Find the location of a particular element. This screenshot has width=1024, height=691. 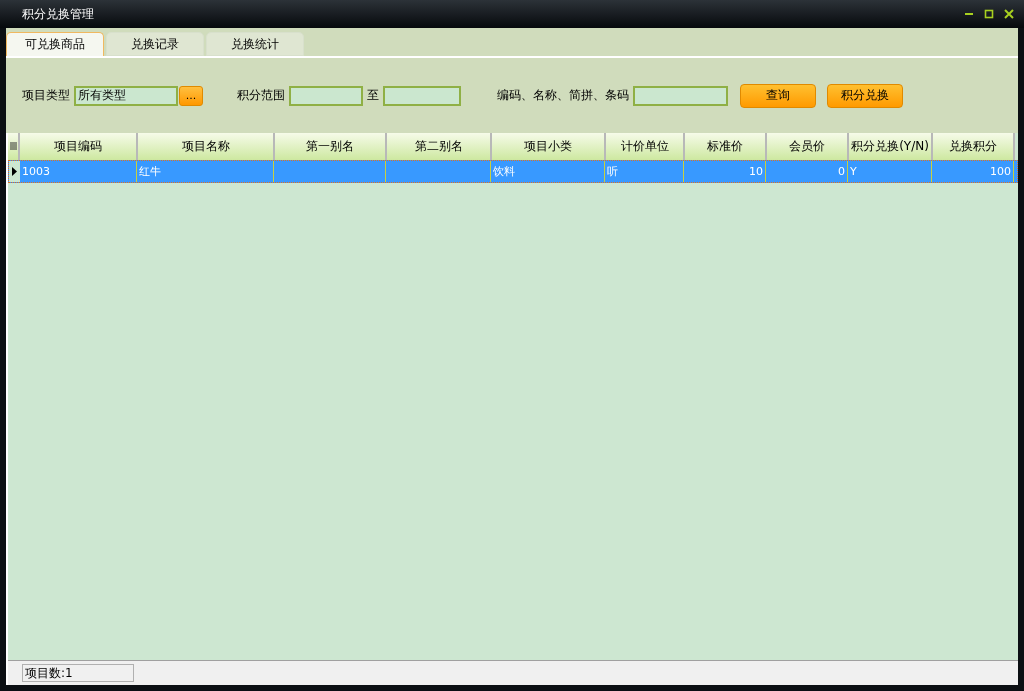

column-header: 标准价 is located at coordinates (726, 146).